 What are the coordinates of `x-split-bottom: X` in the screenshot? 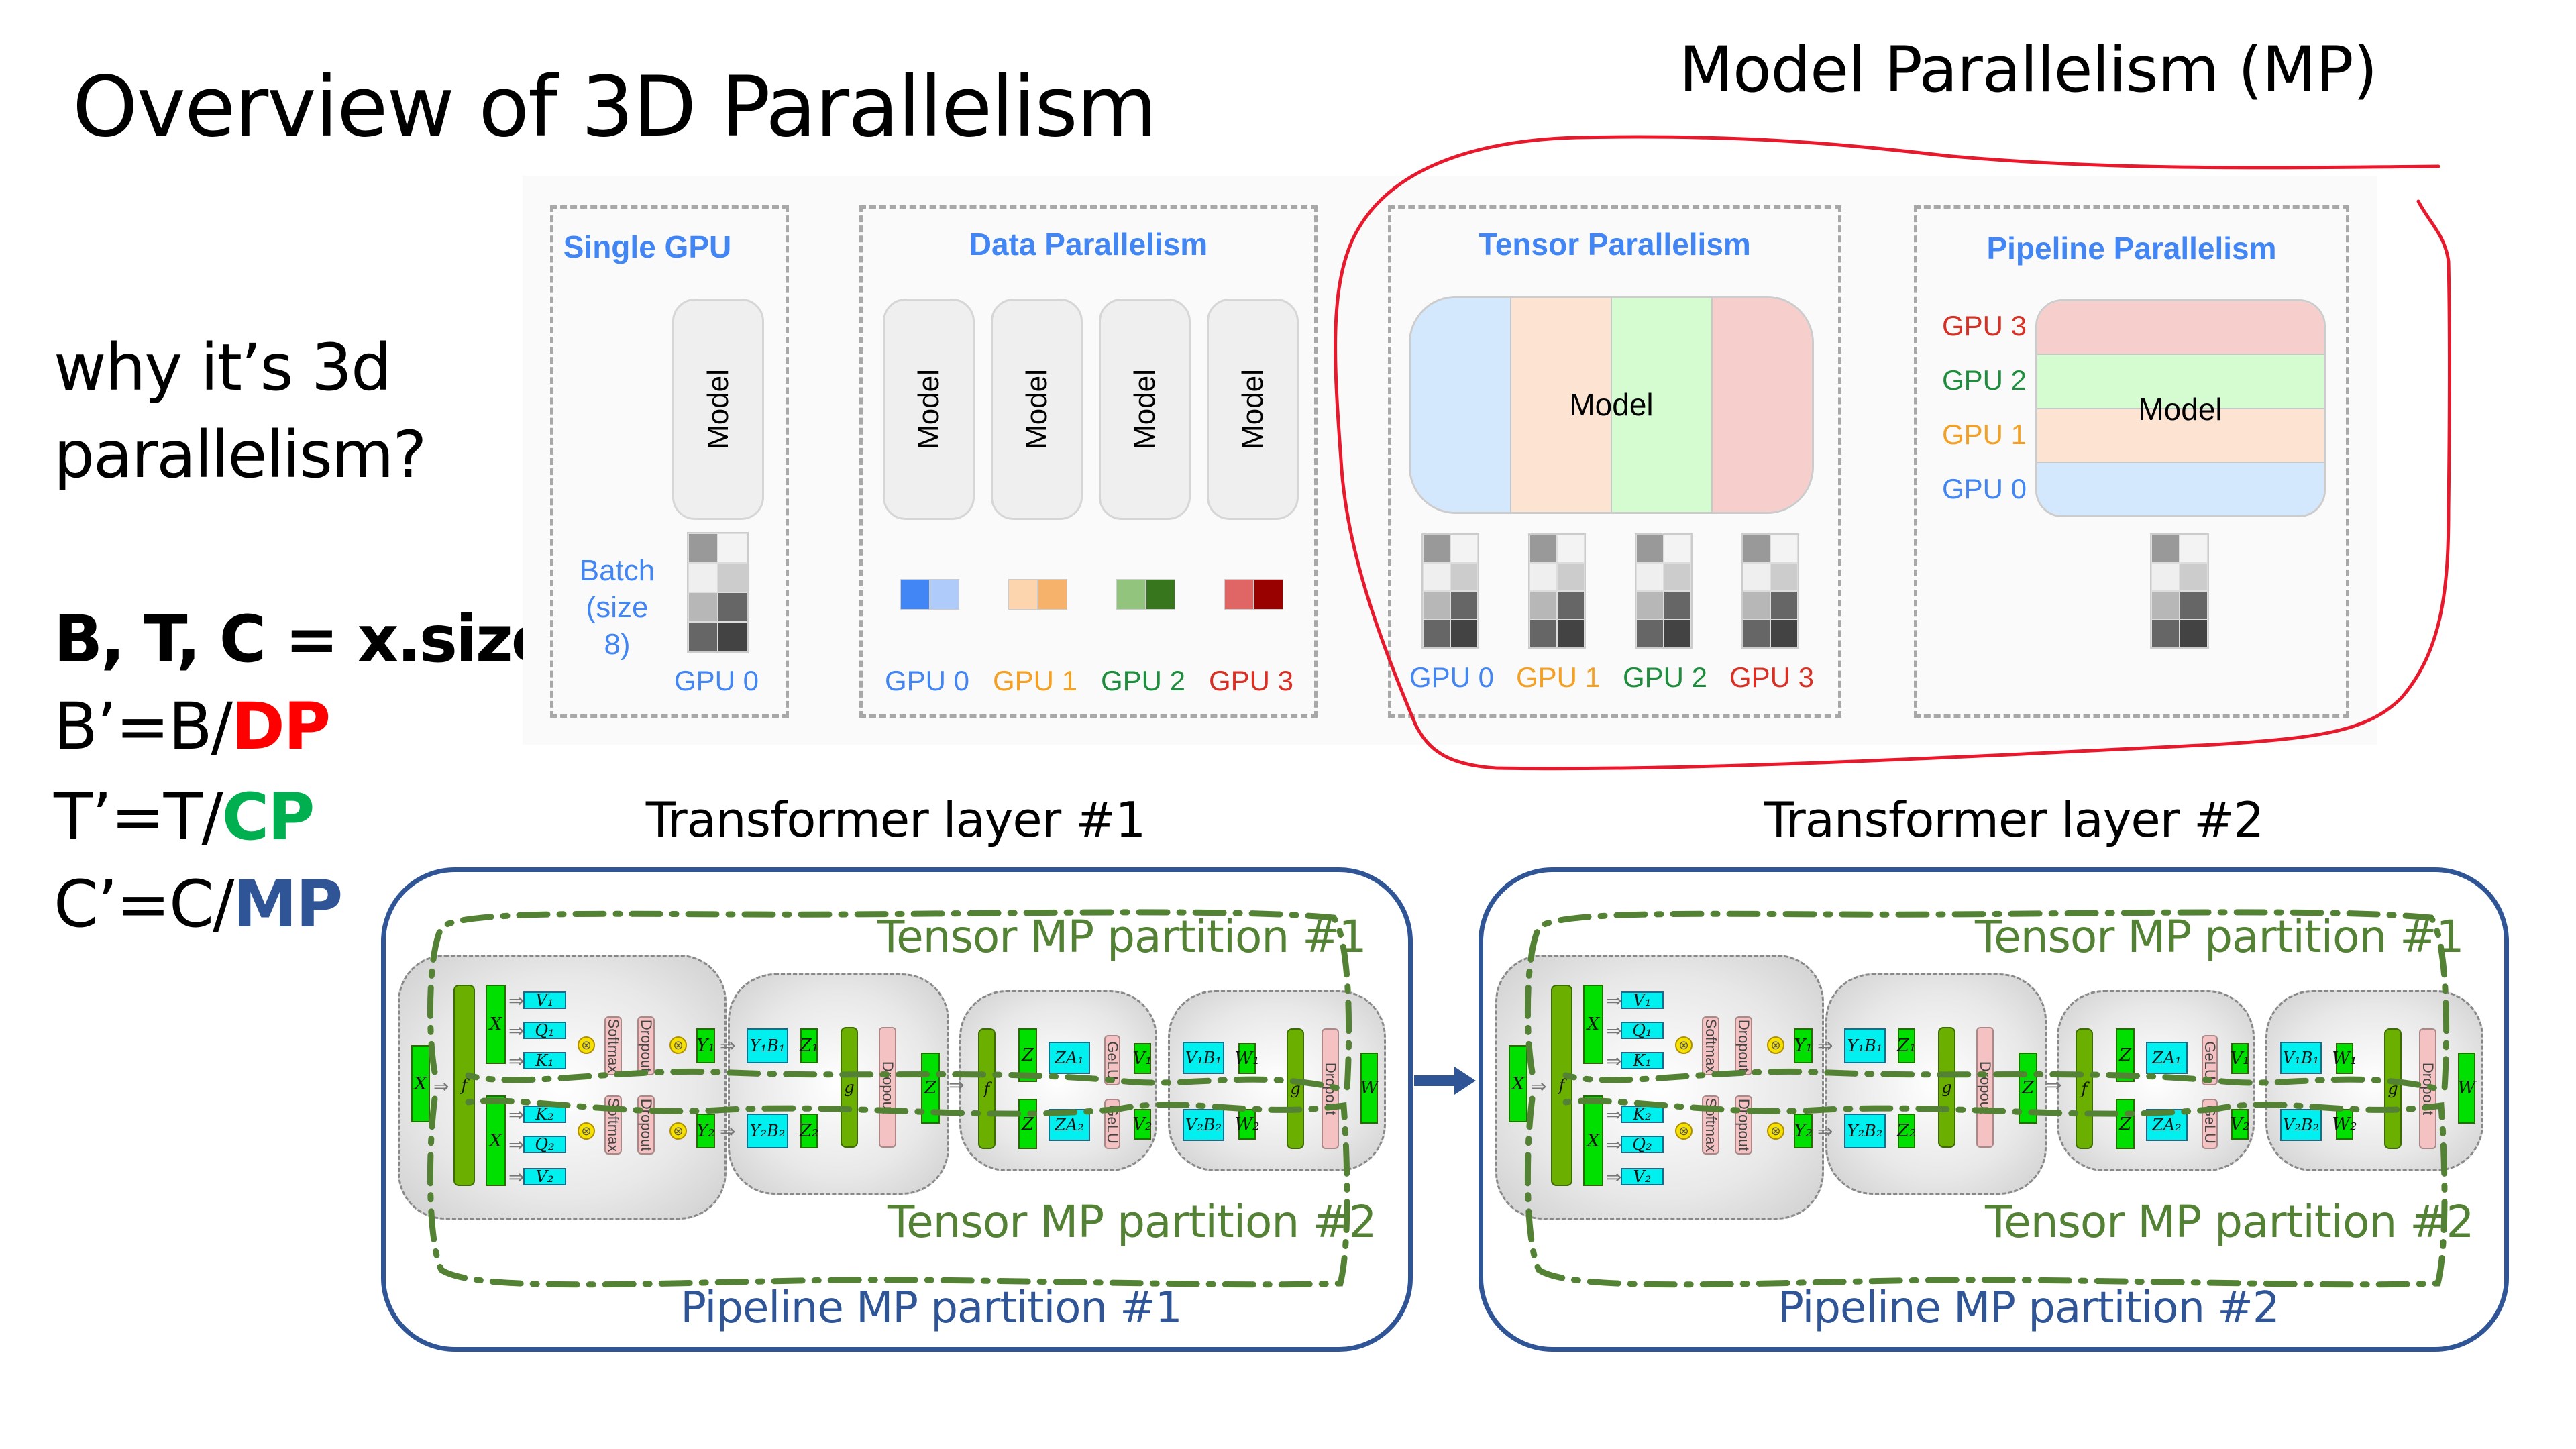 It's located at (1593, 1140).